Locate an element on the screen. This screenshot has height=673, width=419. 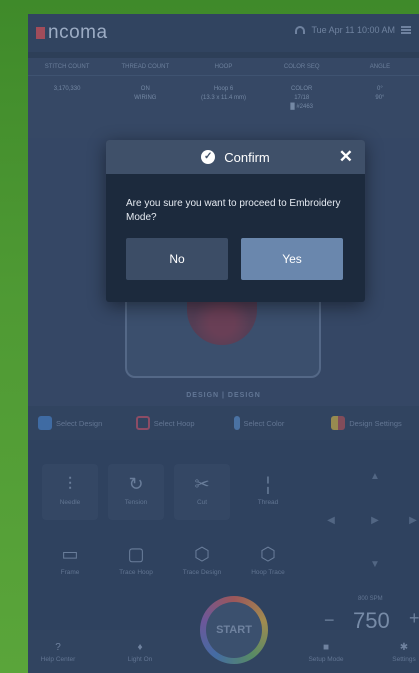
no-button: No is located at coordinates (177, 259).